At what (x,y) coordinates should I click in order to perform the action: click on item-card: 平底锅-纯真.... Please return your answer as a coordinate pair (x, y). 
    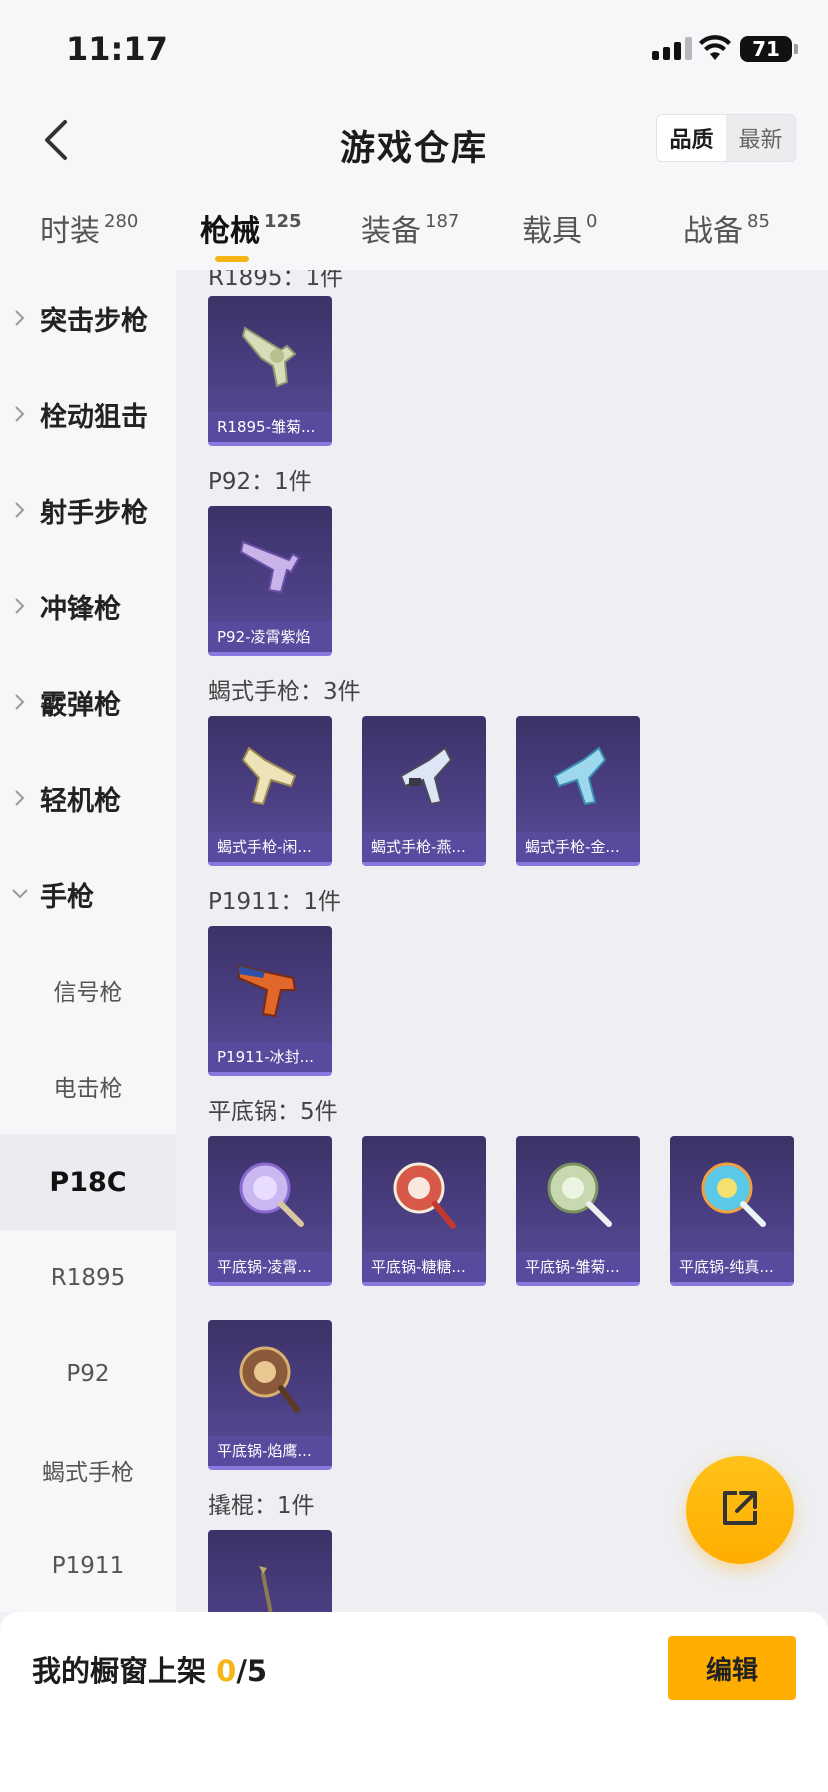
    Looking at the image, I should click on (732, 1211).